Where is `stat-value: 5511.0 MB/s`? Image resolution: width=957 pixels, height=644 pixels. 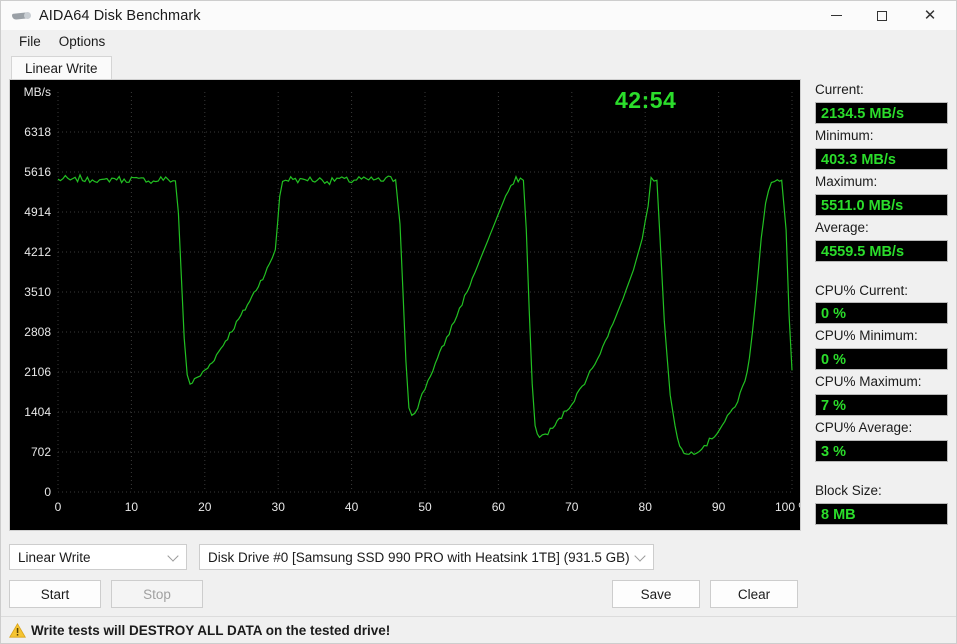 stat-value: 5511.0 MB/s is located at coordinates (881, 204).